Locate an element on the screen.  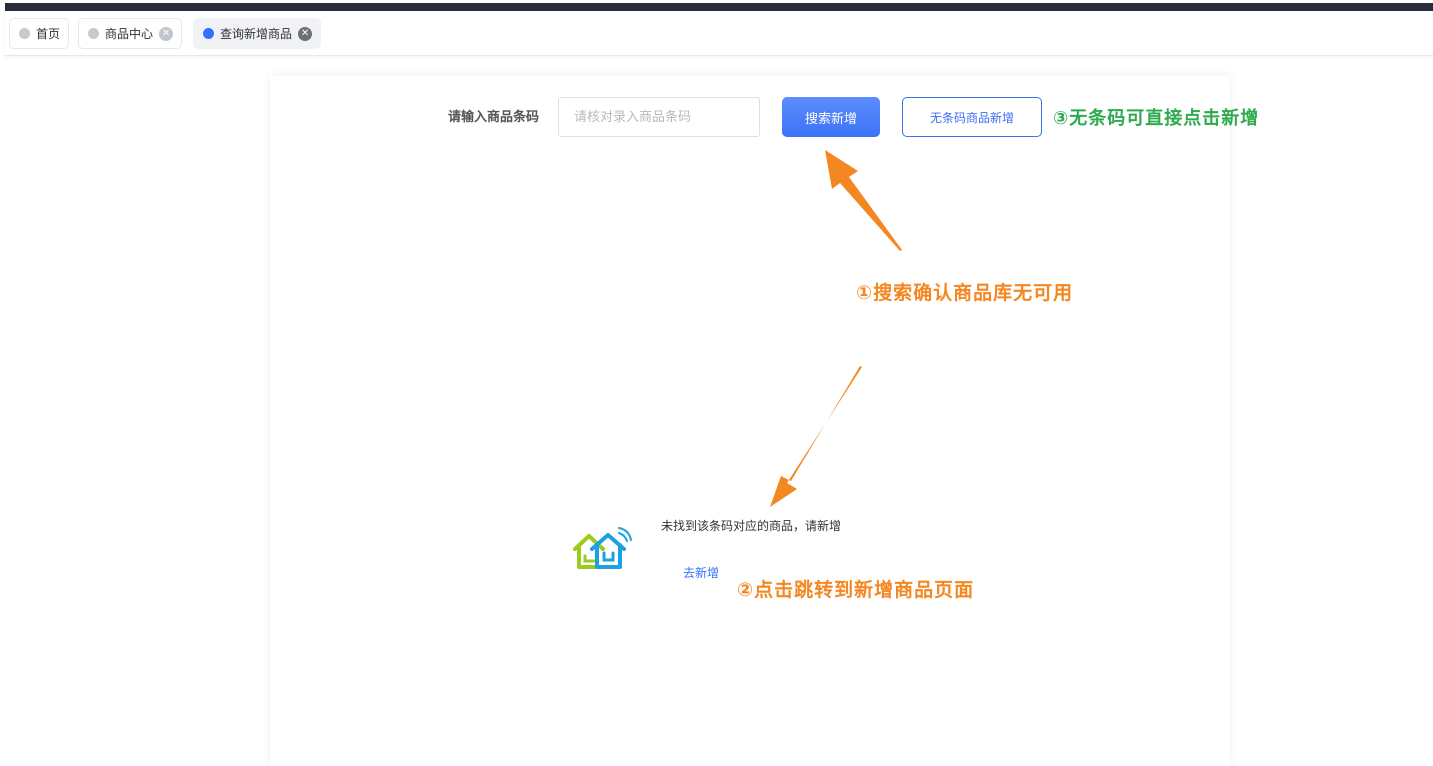
tab-label: 查询新增商品 is located at coordinates (256, 34).